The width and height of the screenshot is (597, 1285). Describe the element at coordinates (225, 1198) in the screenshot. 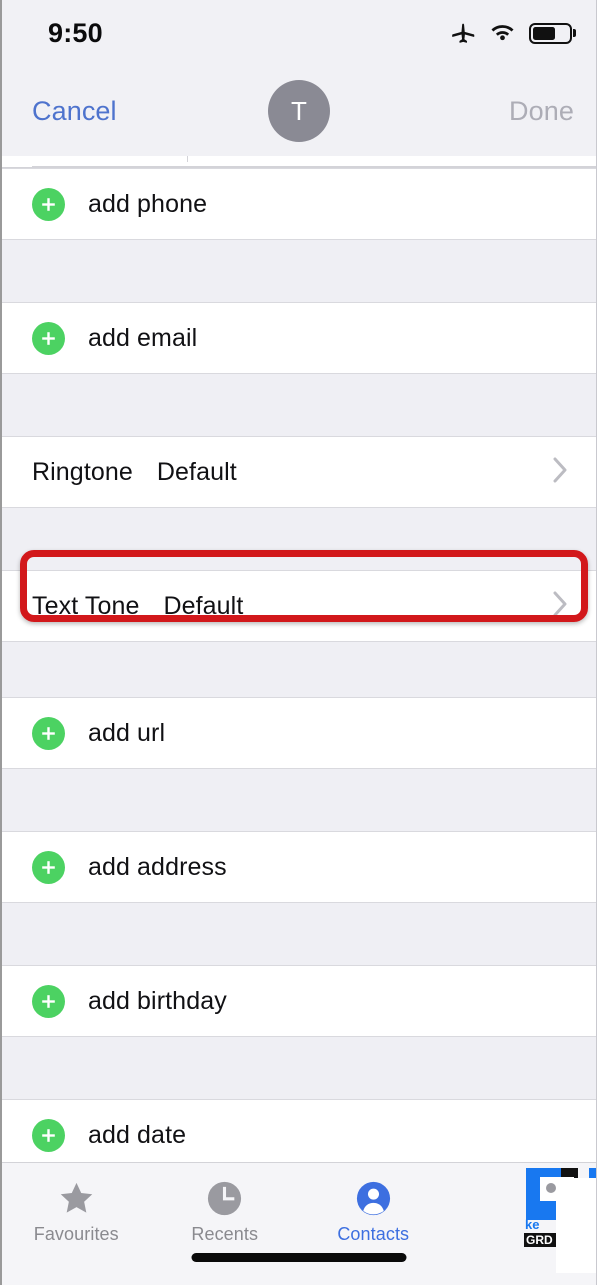

I see `clock-icon` at that location.